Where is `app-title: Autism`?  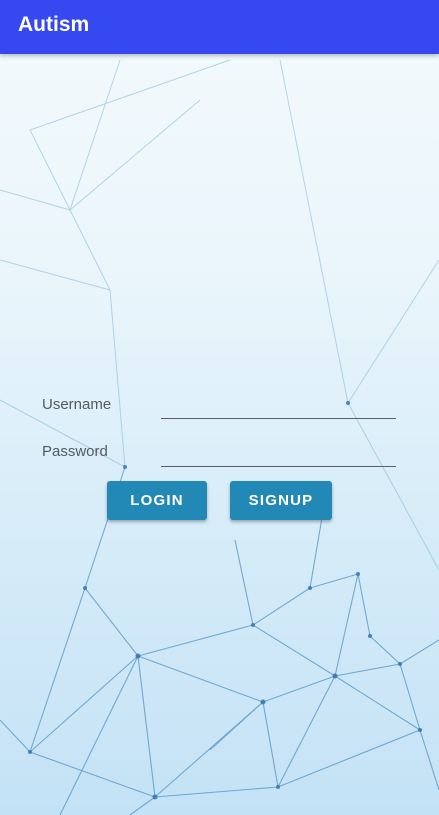
app-title: Autism is located at coordinates (54, 24).